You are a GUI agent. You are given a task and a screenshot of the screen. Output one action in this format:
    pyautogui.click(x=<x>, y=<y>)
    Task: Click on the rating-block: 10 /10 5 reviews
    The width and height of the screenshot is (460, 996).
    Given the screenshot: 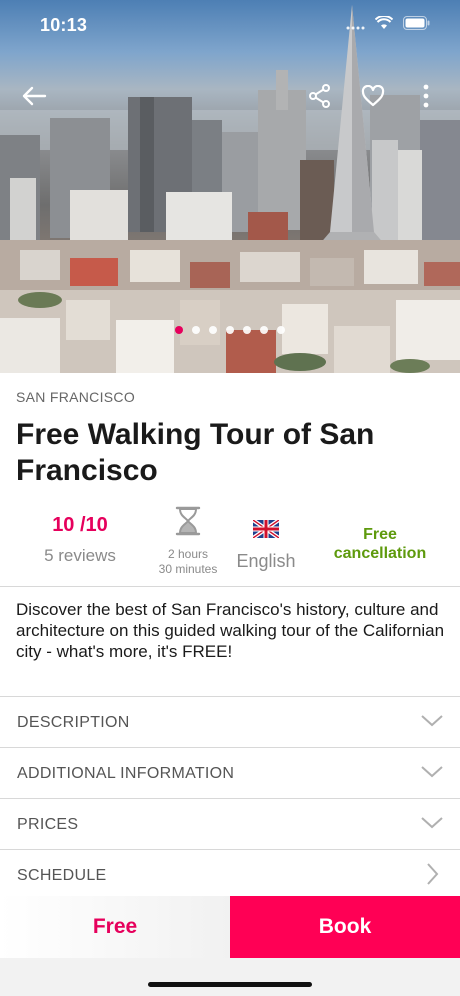 What is the action you would take?
    pyautogui.click(x=80, y=536)
    